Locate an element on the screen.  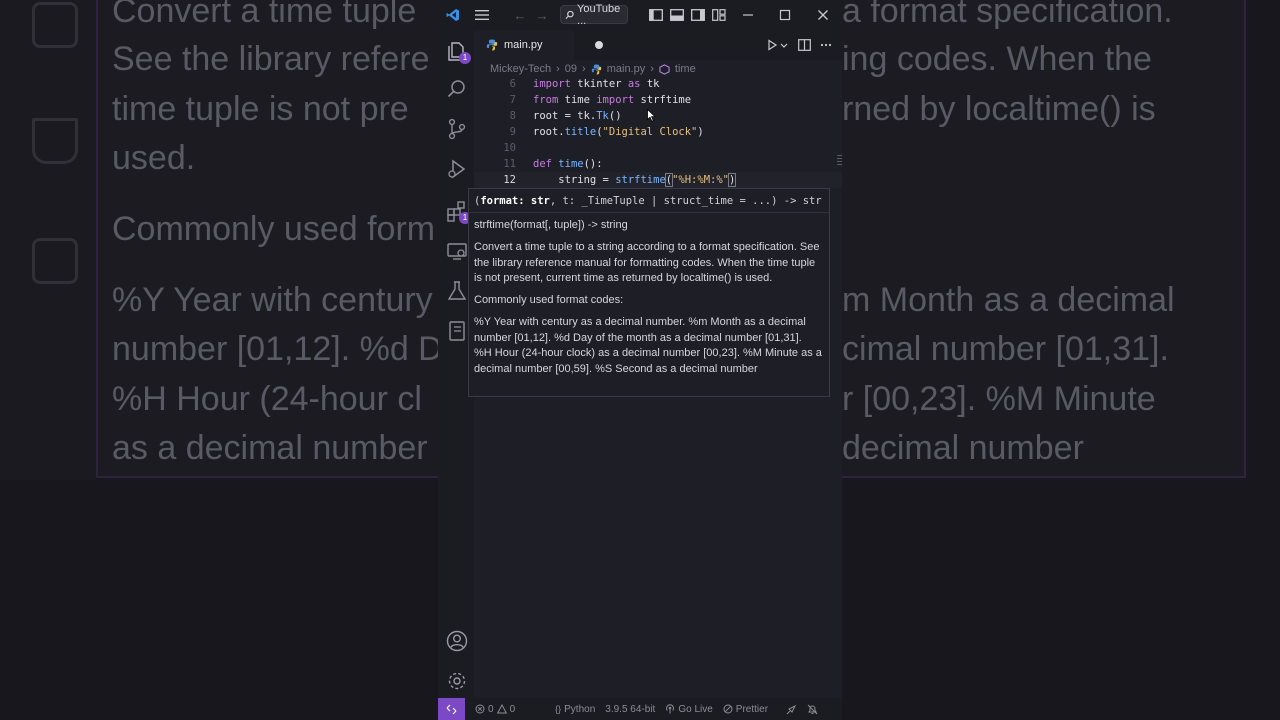
code-token: ) is located at coordinates (732, 180).